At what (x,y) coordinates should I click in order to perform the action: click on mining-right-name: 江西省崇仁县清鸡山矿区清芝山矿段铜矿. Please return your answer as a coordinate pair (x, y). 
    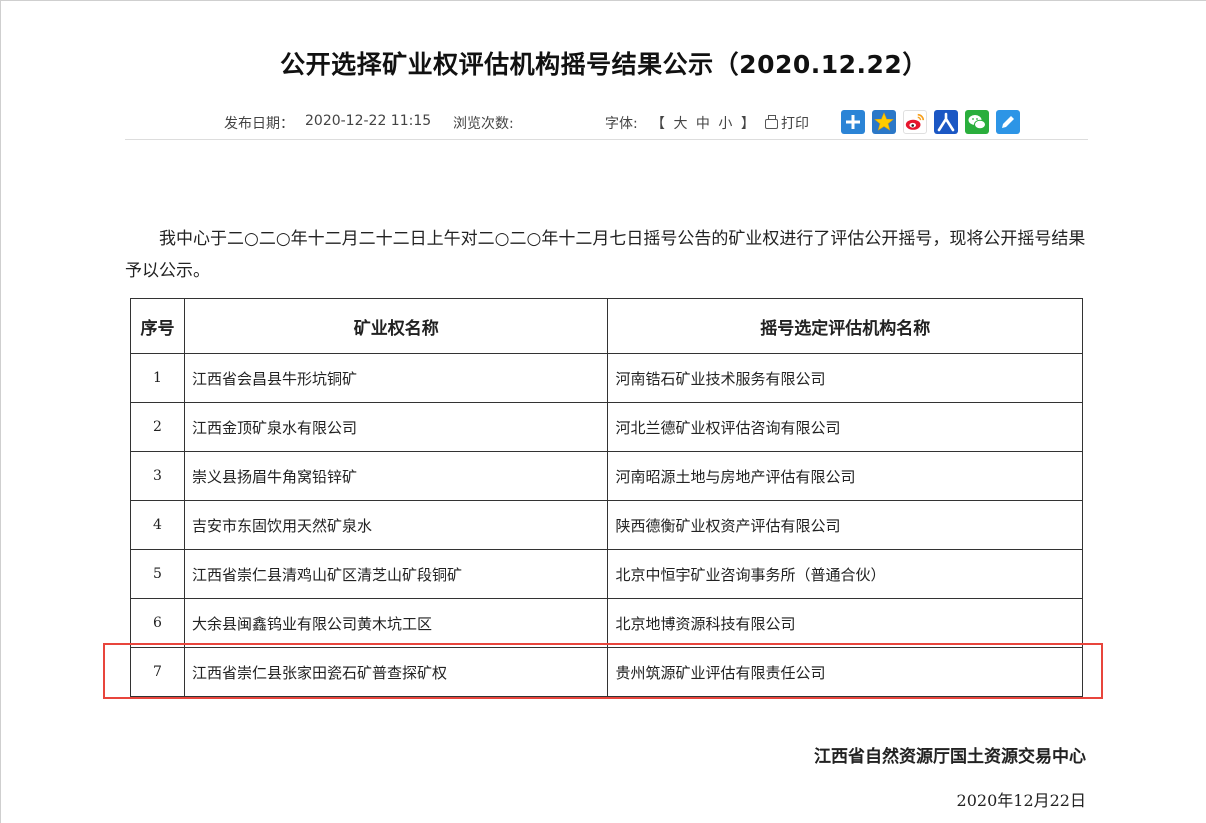
    Looking at the image, I should click on (396, 574).